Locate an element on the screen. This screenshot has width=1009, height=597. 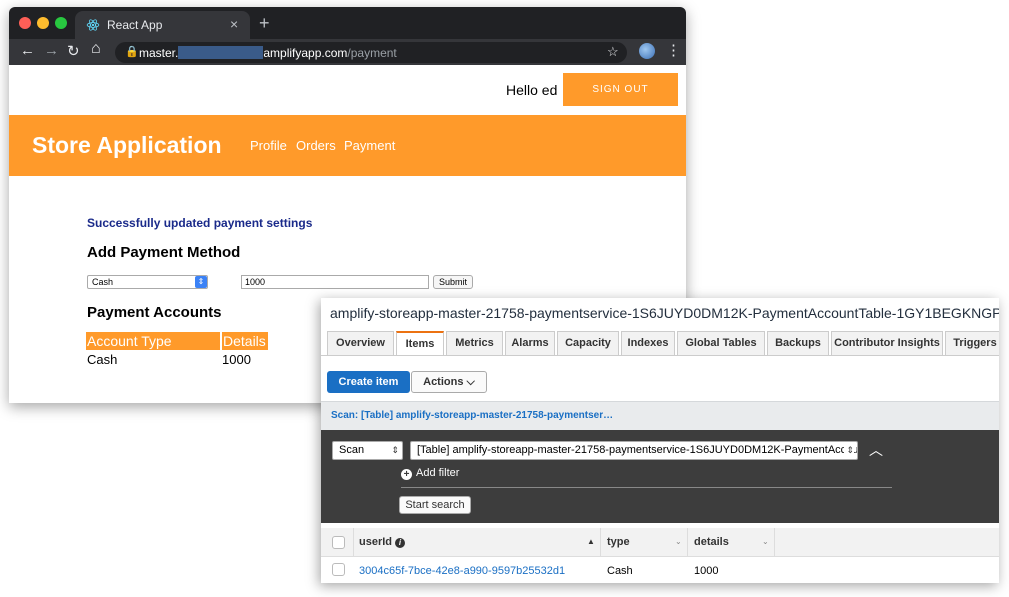
user-greeting: Hello ed is located at coordinates (532, 90).